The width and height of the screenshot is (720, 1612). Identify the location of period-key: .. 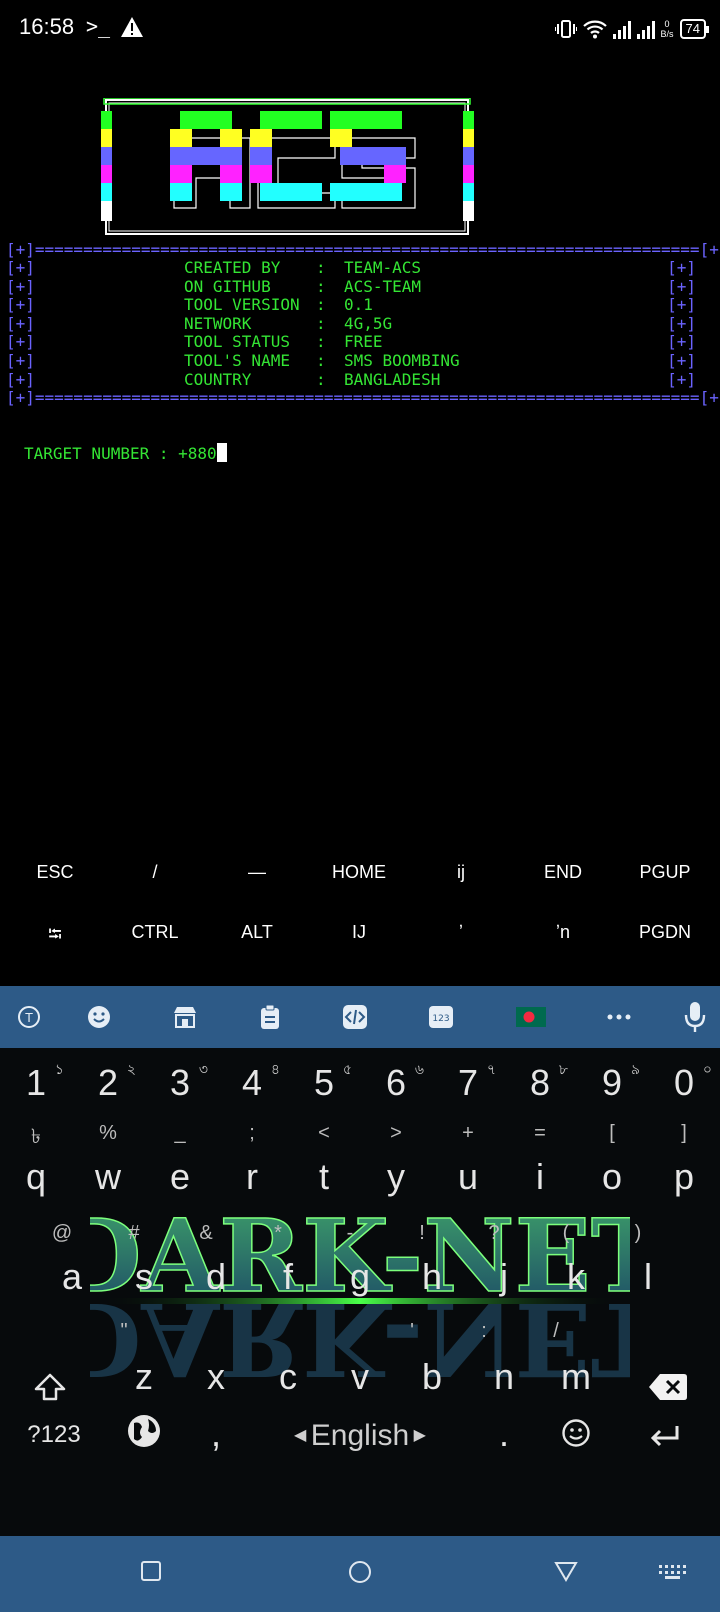
(504, 1434).